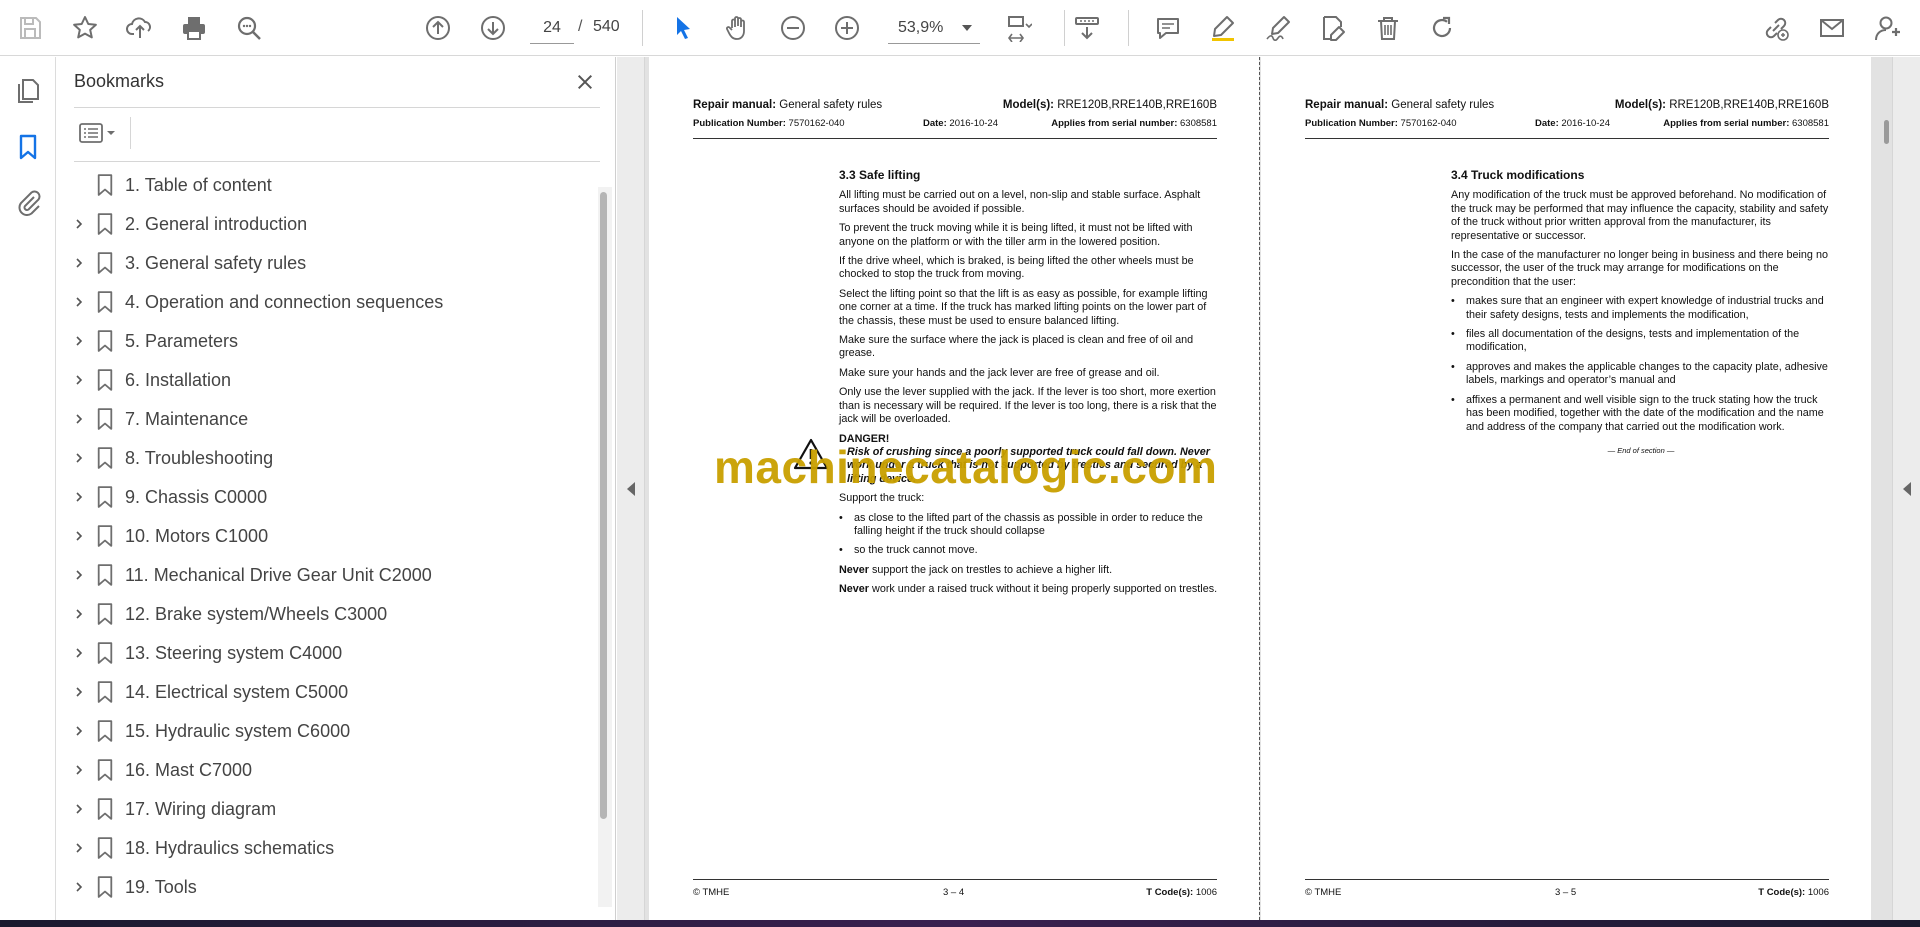  I want to click on fit-page-icon, so click(1018, 28).